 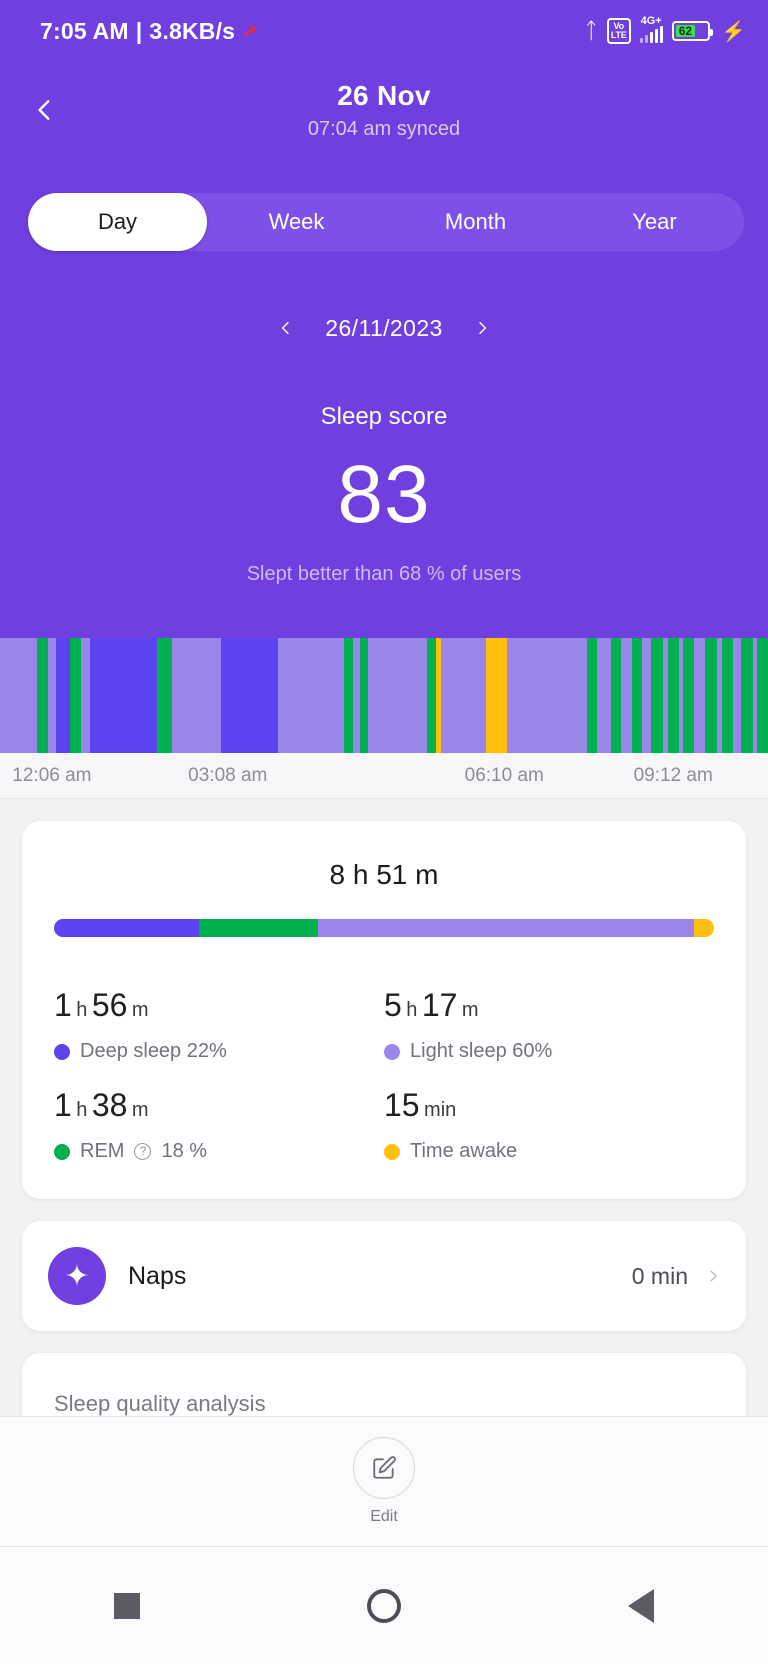 What do you see at coordinates (126, 1605) in the screenshot?
I see `square-recents-icon` at bounding box center [126, 1605].